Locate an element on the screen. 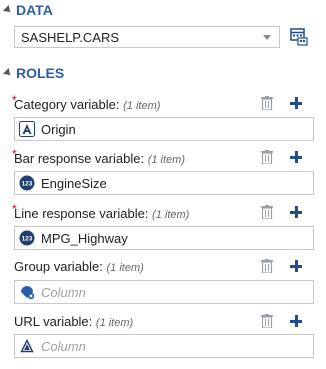  roles-section-header: ROLES is located at coordinates (32, 73).